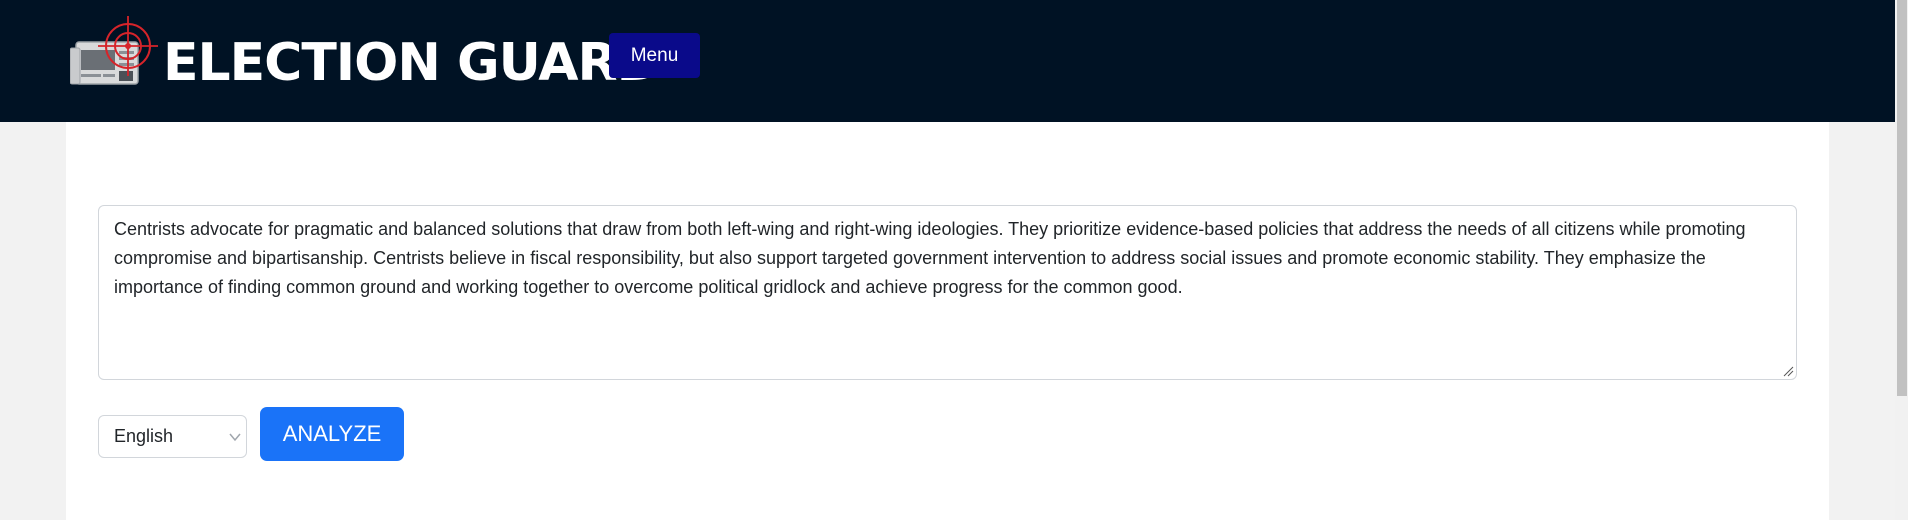  Describe the element at coordinates (1788, 371) in the screenshot. I see `resize-handle-icon` at that location.